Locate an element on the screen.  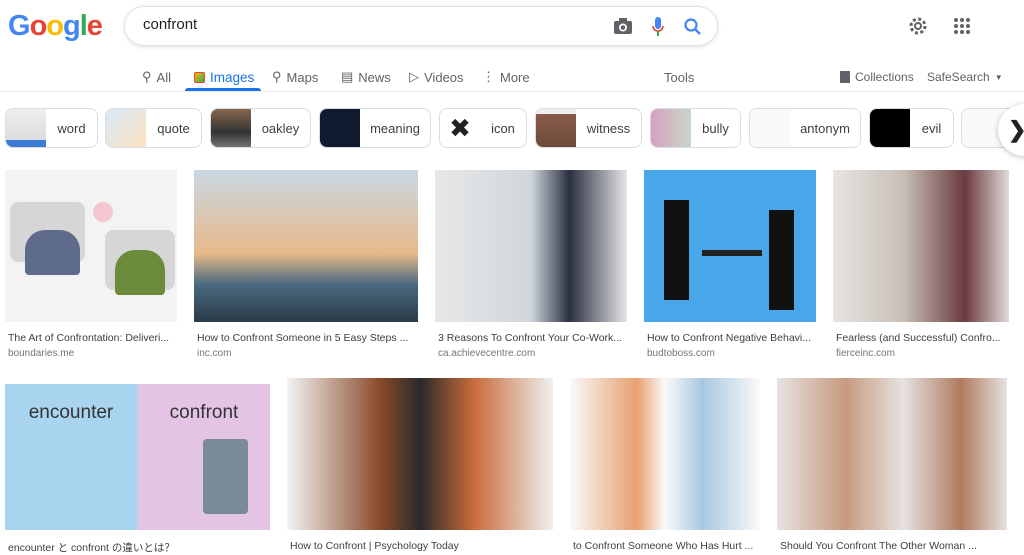
result-domain: inc.com is located at coordinates (214, 353).